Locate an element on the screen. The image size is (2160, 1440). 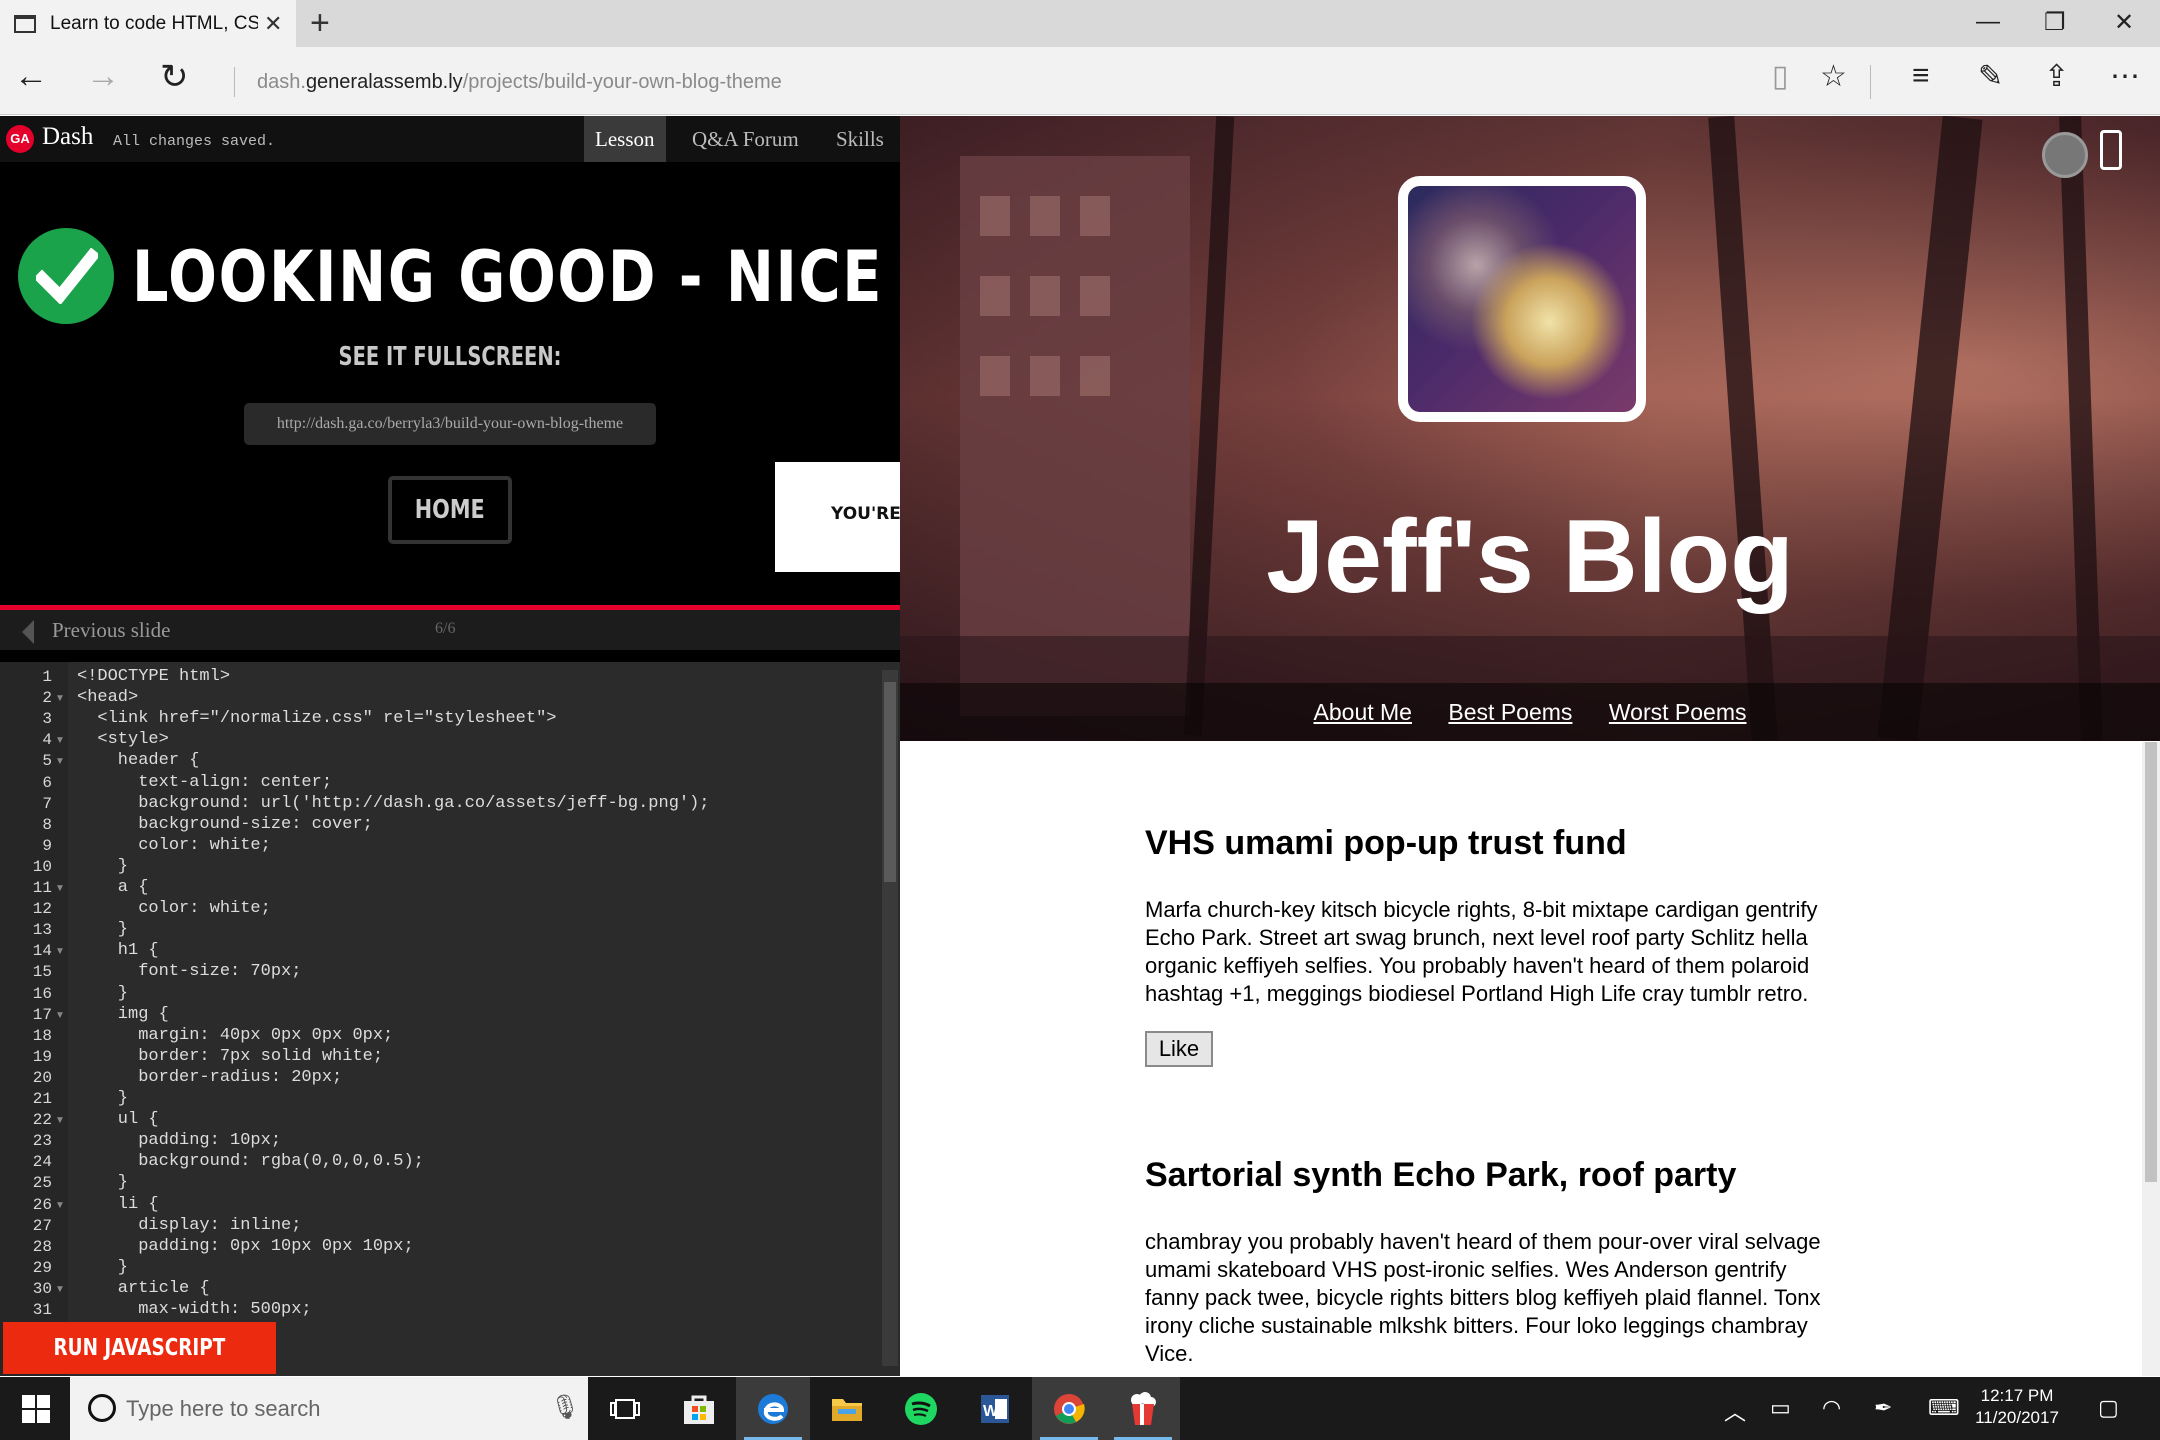
code-line: h1 { is located at coordinates (118, 950).